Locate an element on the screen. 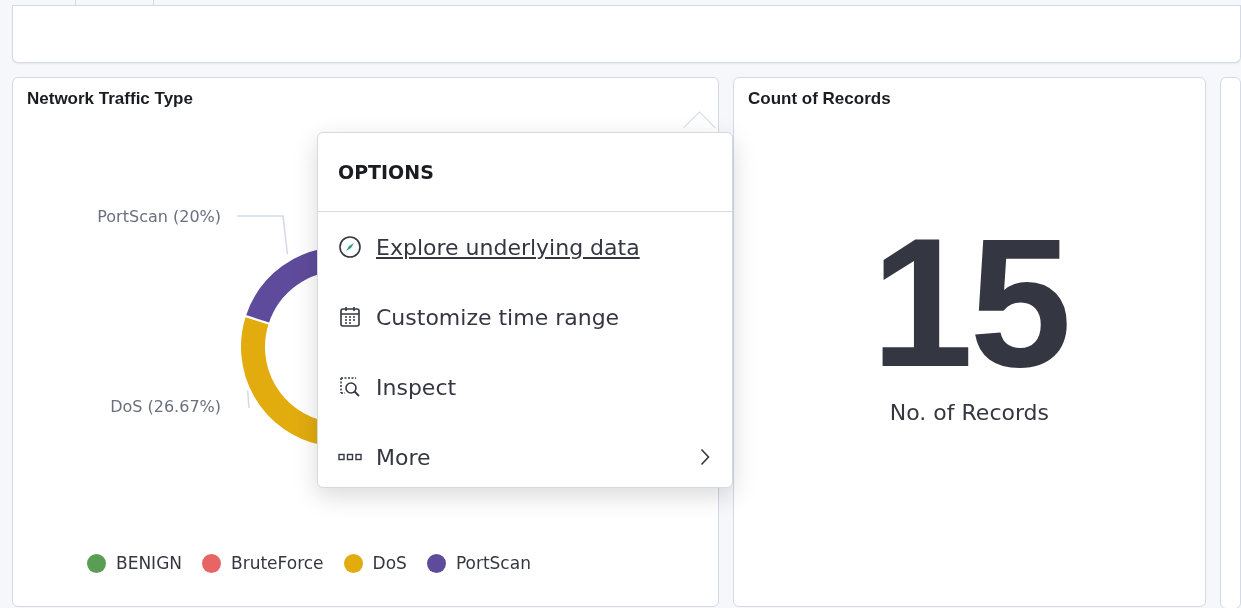 The height and width of the screenshot is (608, 1241). slice-label: PortScan (20%) is located at coordinates (159, 216).